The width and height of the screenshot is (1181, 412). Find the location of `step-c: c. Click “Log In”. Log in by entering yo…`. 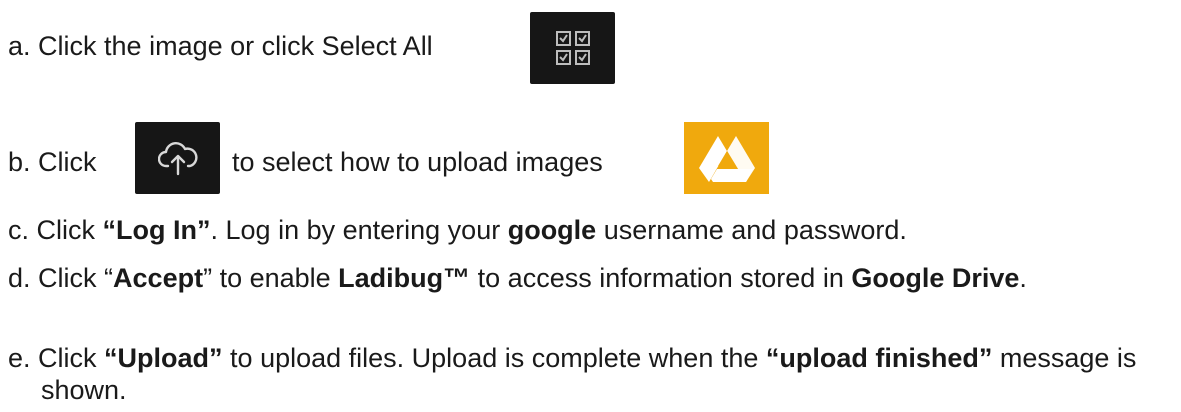

step-c: c. Click “Log In”. Log in by entering yo… is located at coordinates (457, 230).